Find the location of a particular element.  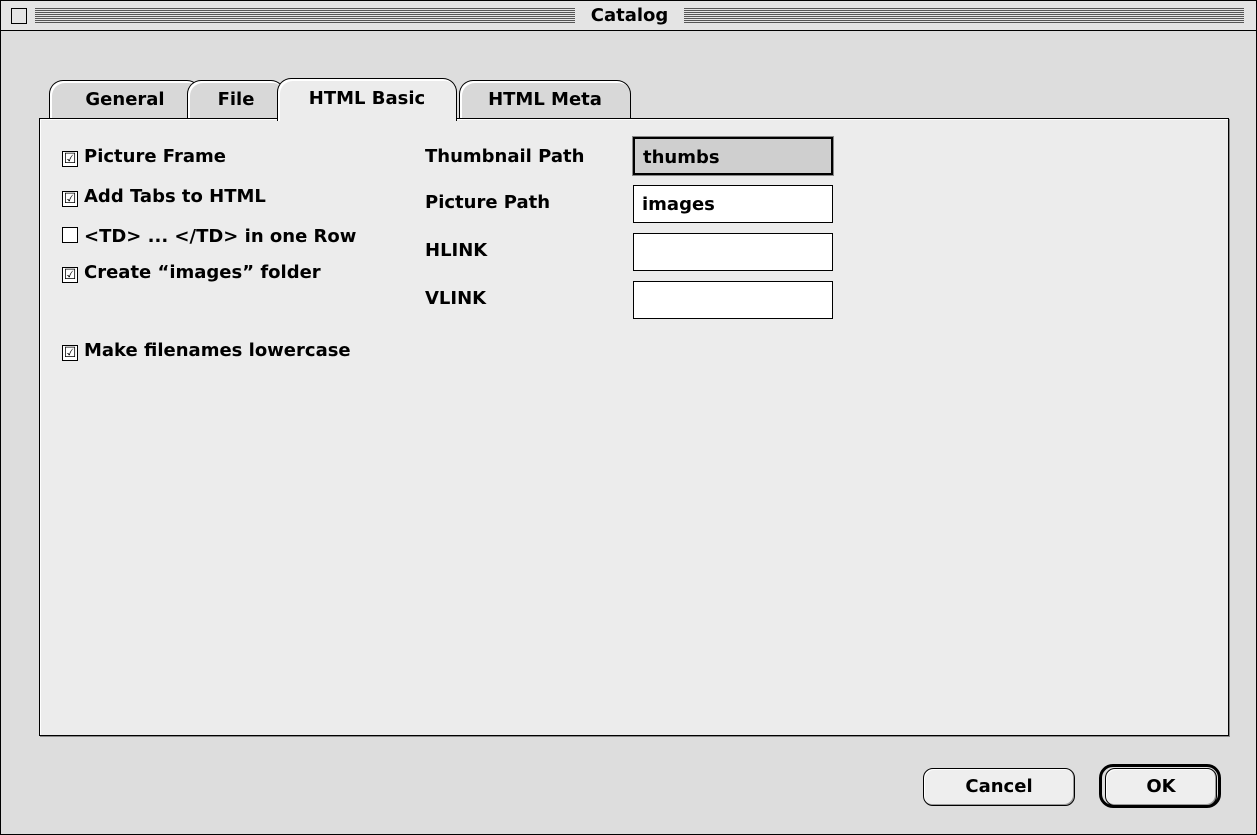

tab-general: General is located at coordinates (125, 99).